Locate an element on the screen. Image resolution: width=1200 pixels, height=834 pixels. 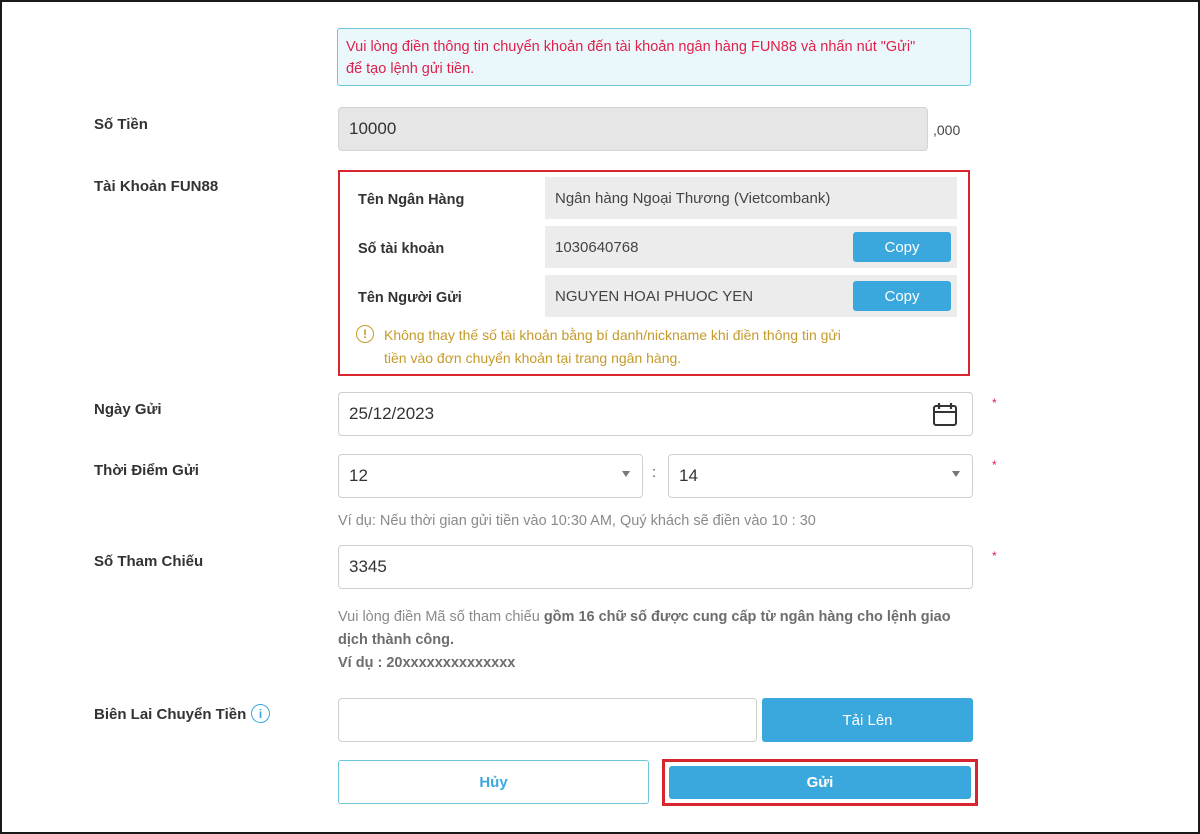
date-required-mark: * is located at coordinates (994, 403).